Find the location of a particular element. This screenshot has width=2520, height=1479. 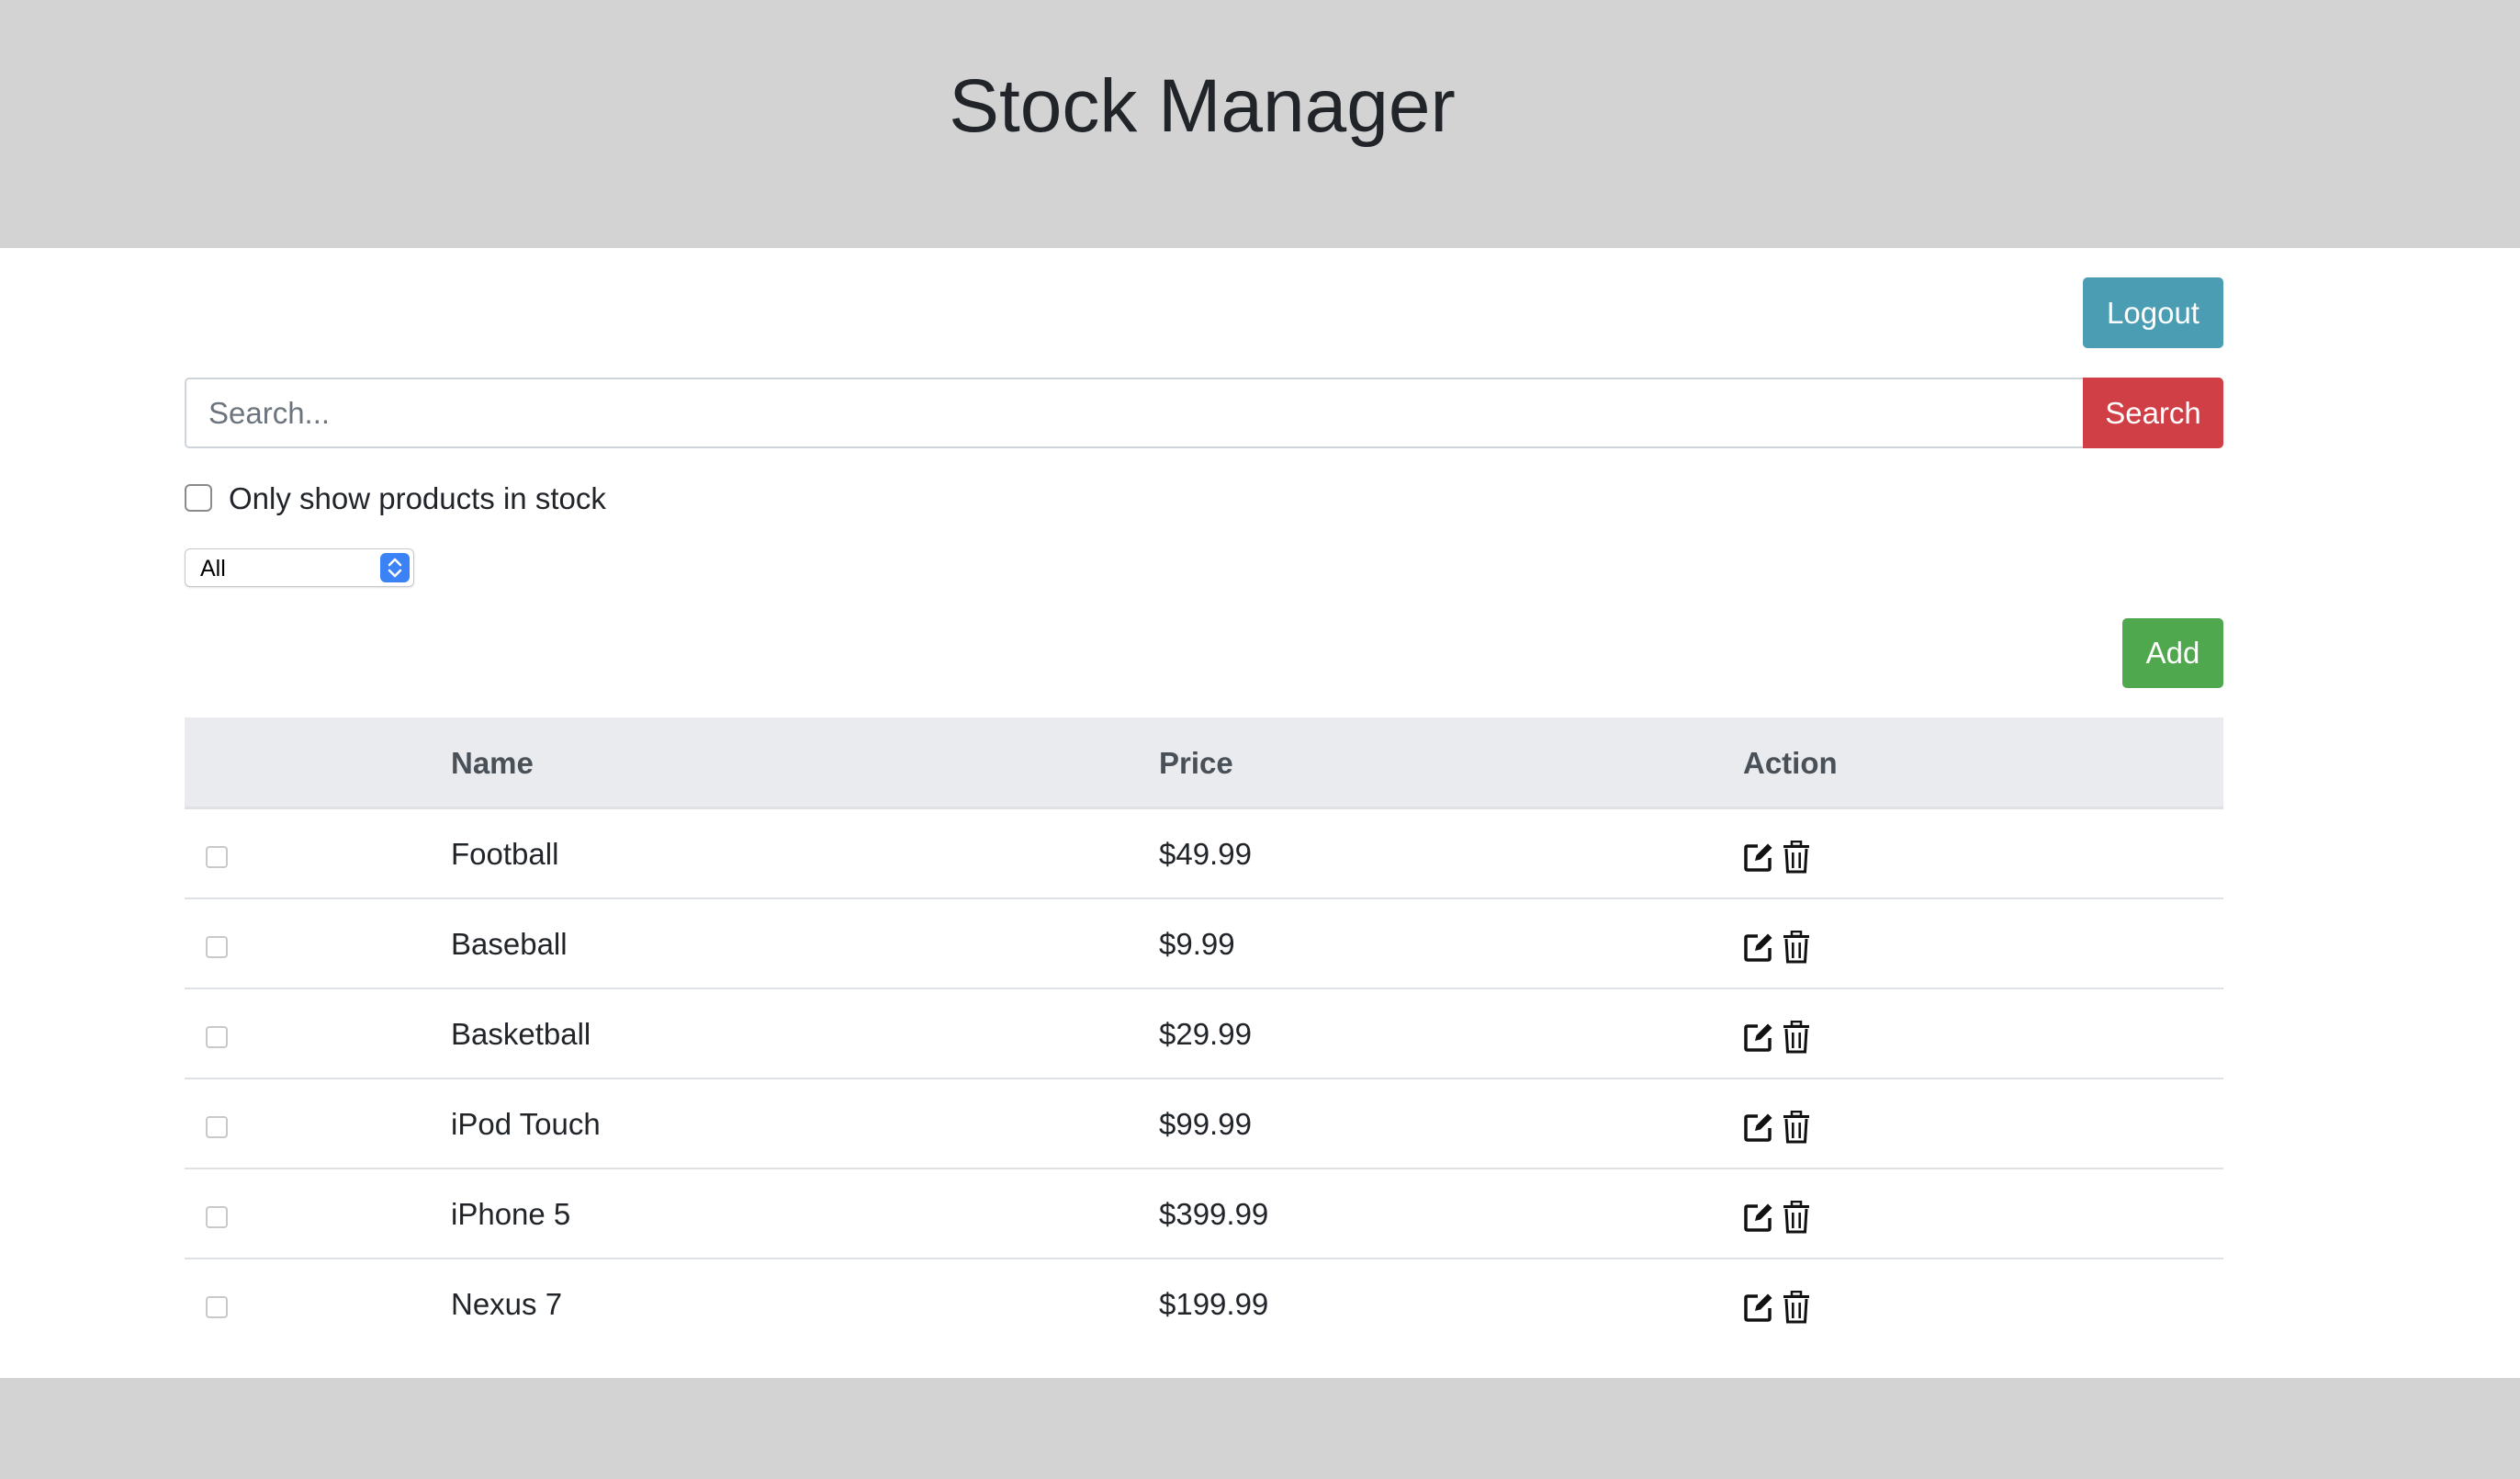

table-row: iPhone 5 $399.99 is located at coordinates (1204, 1214).